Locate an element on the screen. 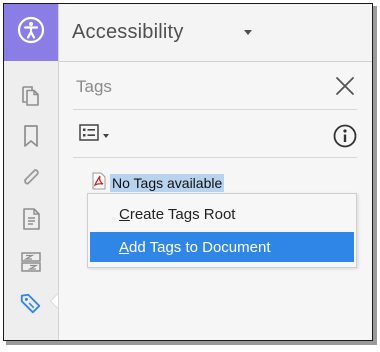 This screenshot has width=380, height=352. list-options-icon is located at coordinates (90, 135).